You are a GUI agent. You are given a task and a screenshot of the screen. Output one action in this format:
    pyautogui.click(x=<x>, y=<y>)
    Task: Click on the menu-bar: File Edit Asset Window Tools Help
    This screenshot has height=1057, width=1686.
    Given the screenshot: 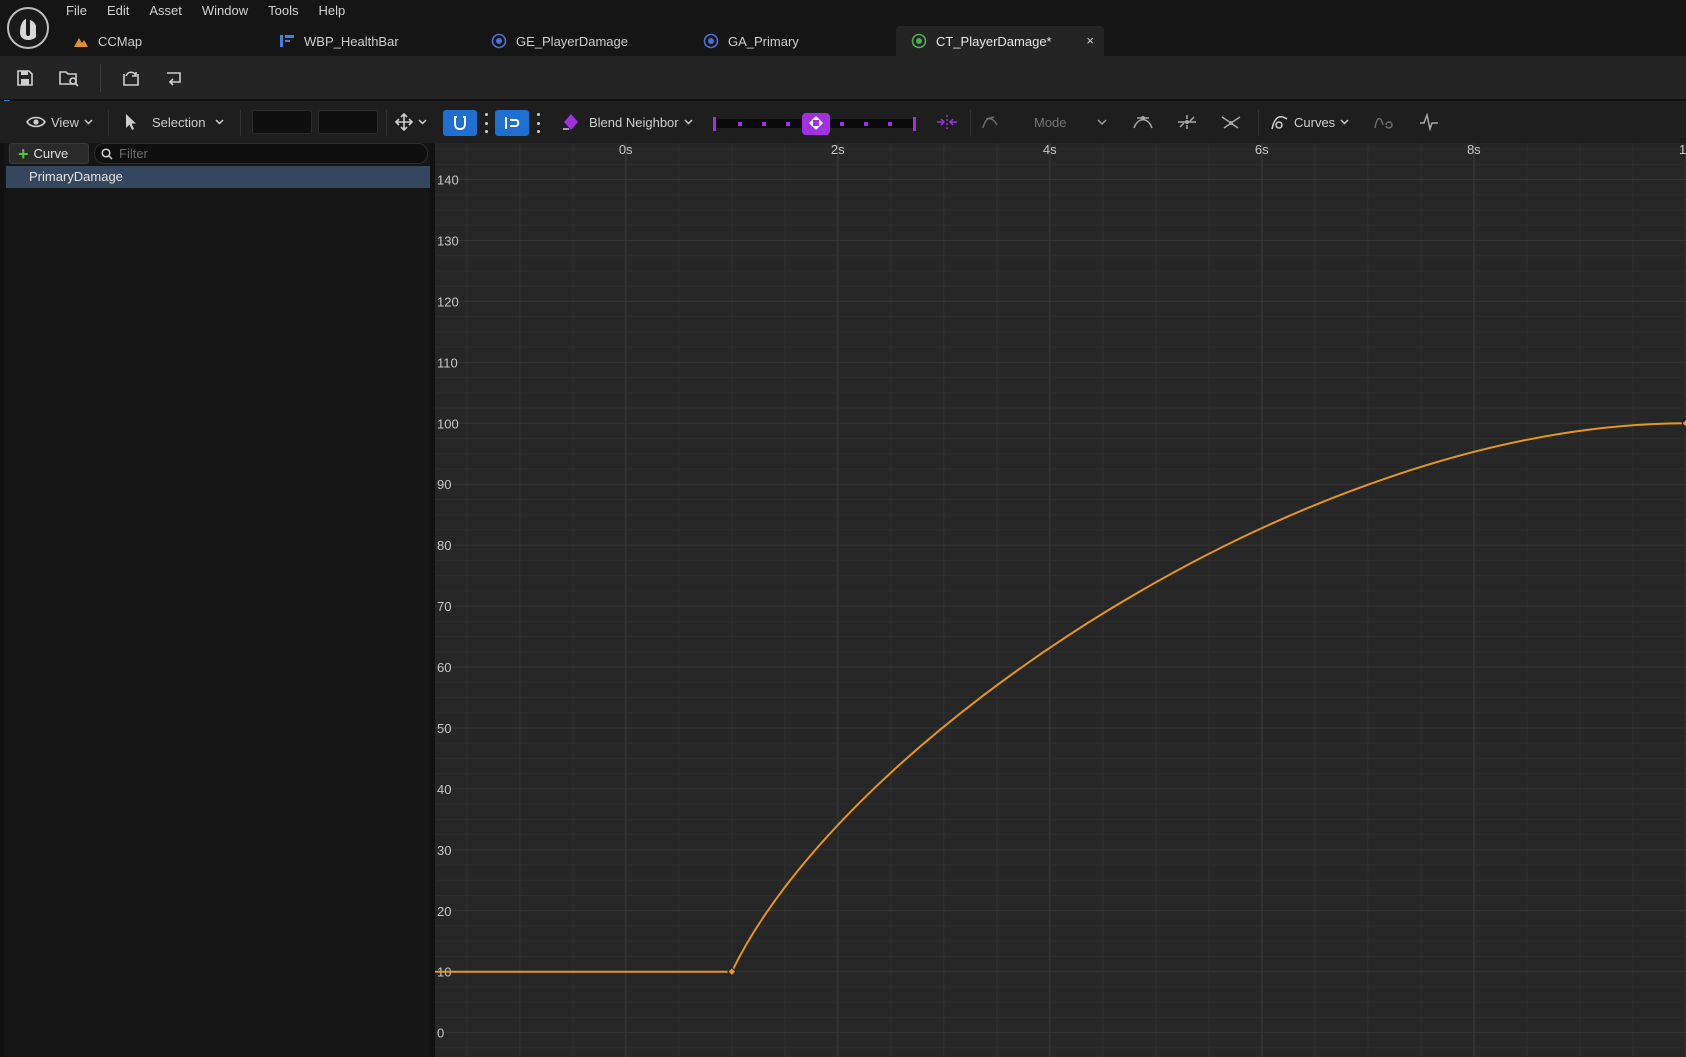 What is the action you would take?
    pyautogui.click(x=205, y=11)
    